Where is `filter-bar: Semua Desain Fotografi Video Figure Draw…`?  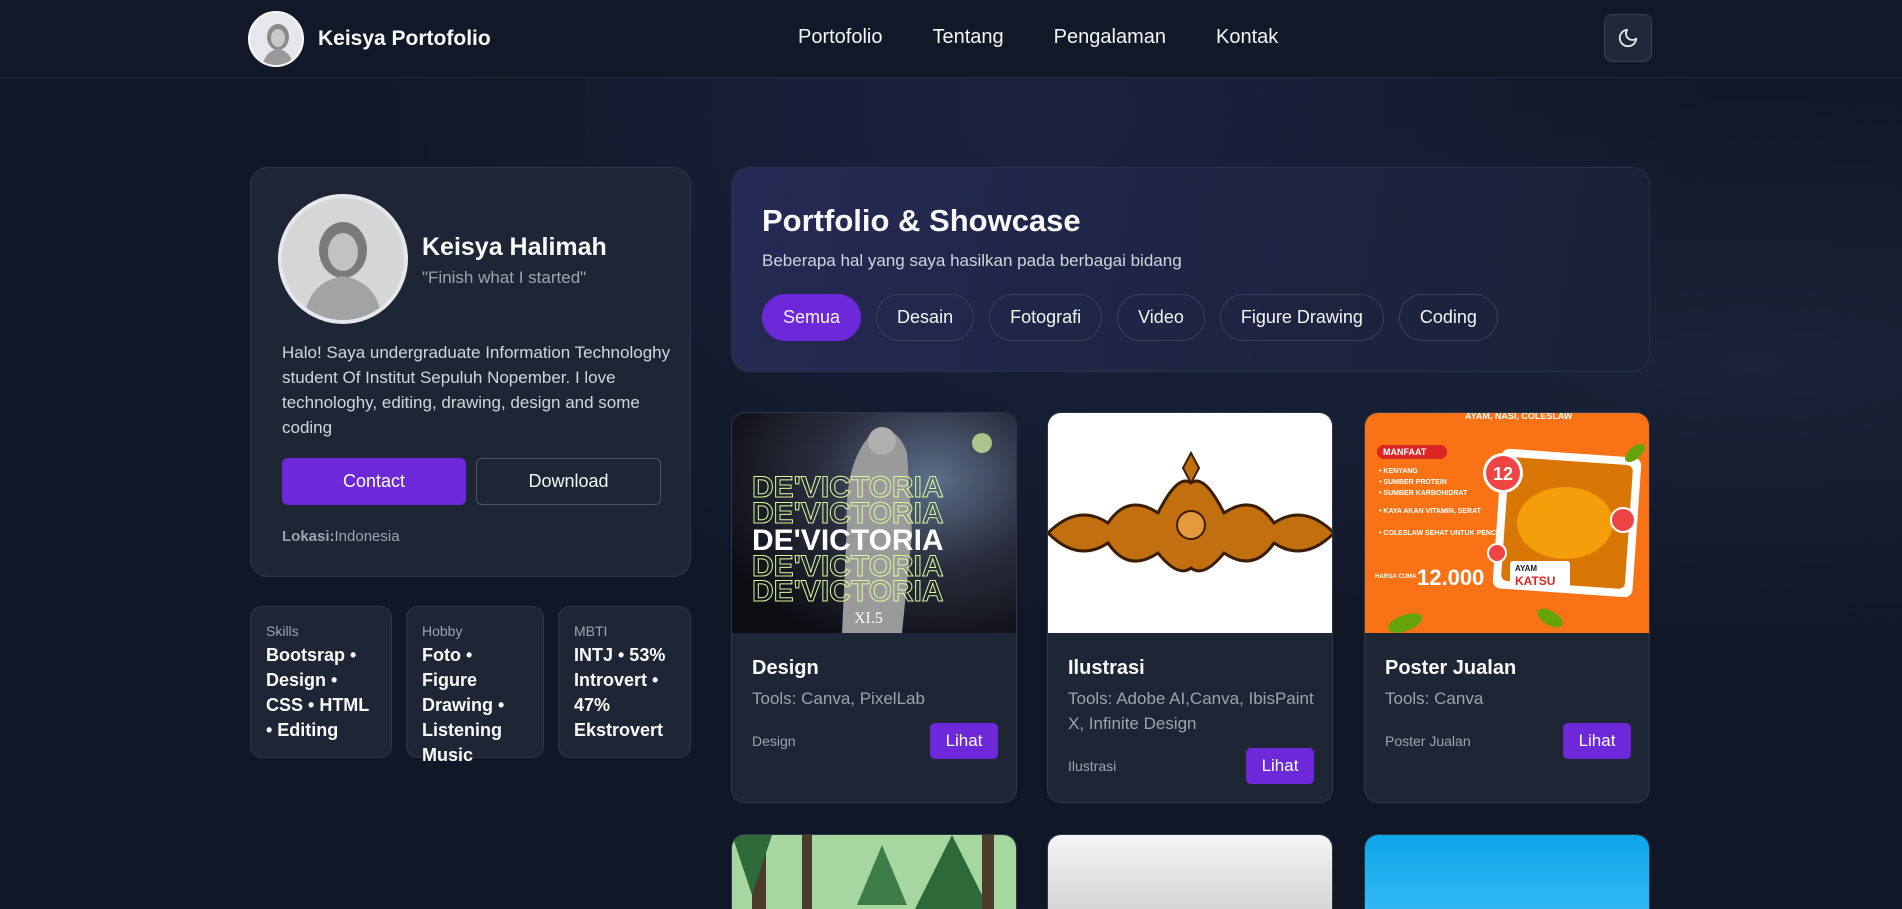 filter-bar: Semua Desain Fotografi Video Figure Draw… is located at coordinates (1130, 317).